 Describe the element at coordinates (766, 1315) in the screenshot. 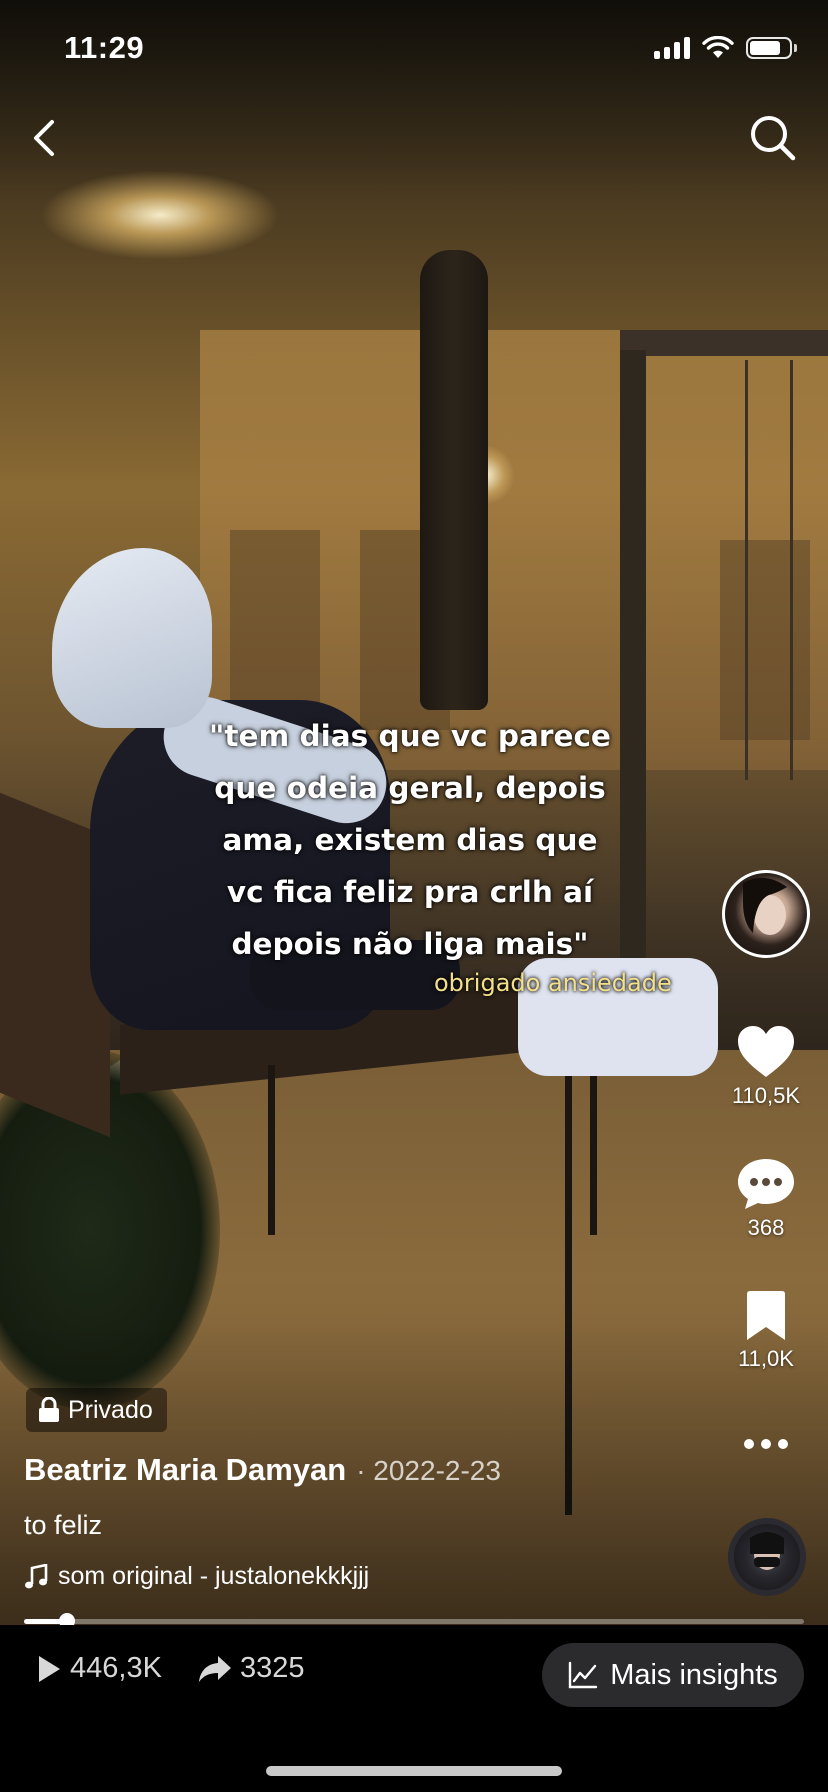

I see `bookmark-icon` at that location.